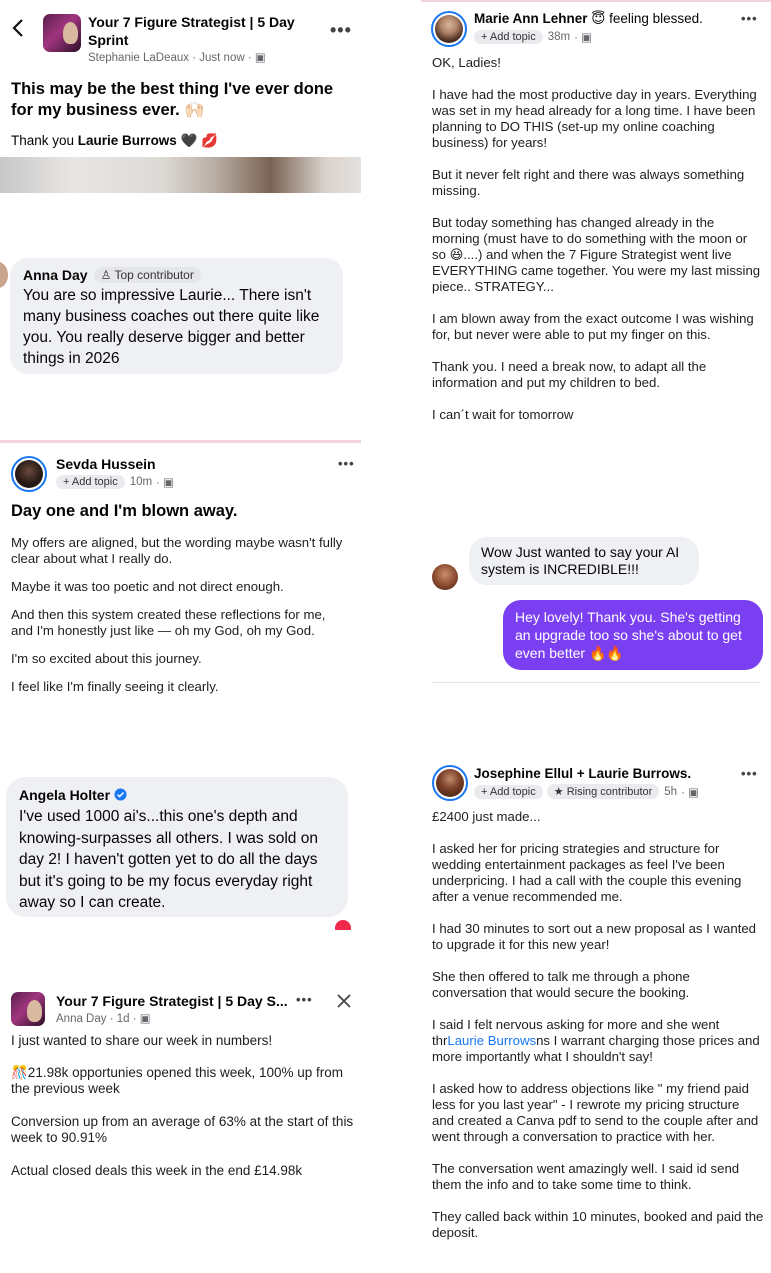  I want to click on back-arrow-icon, so click(22, 27).